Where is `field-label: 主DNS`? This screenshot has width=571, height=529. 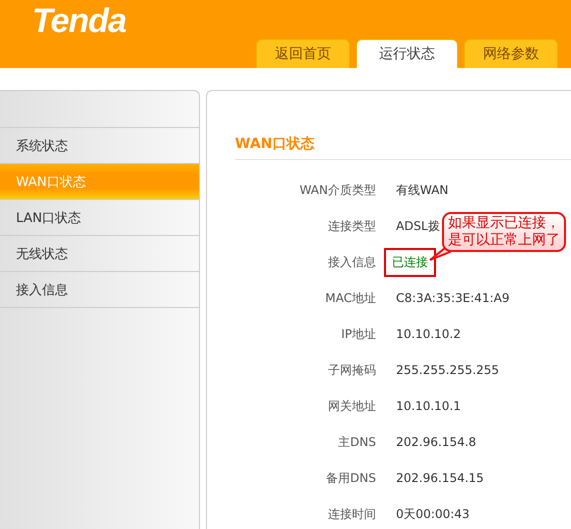
field-label: 主DNS is located at coordinates (356, 442).